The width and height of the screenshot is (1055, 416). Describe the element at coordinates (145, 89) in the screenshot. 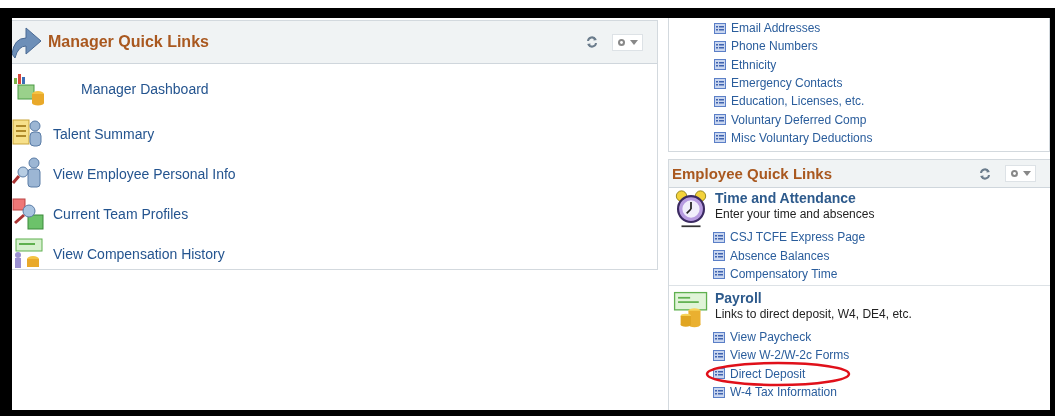

I see `quick-link: Manager Dashboard` at that location.